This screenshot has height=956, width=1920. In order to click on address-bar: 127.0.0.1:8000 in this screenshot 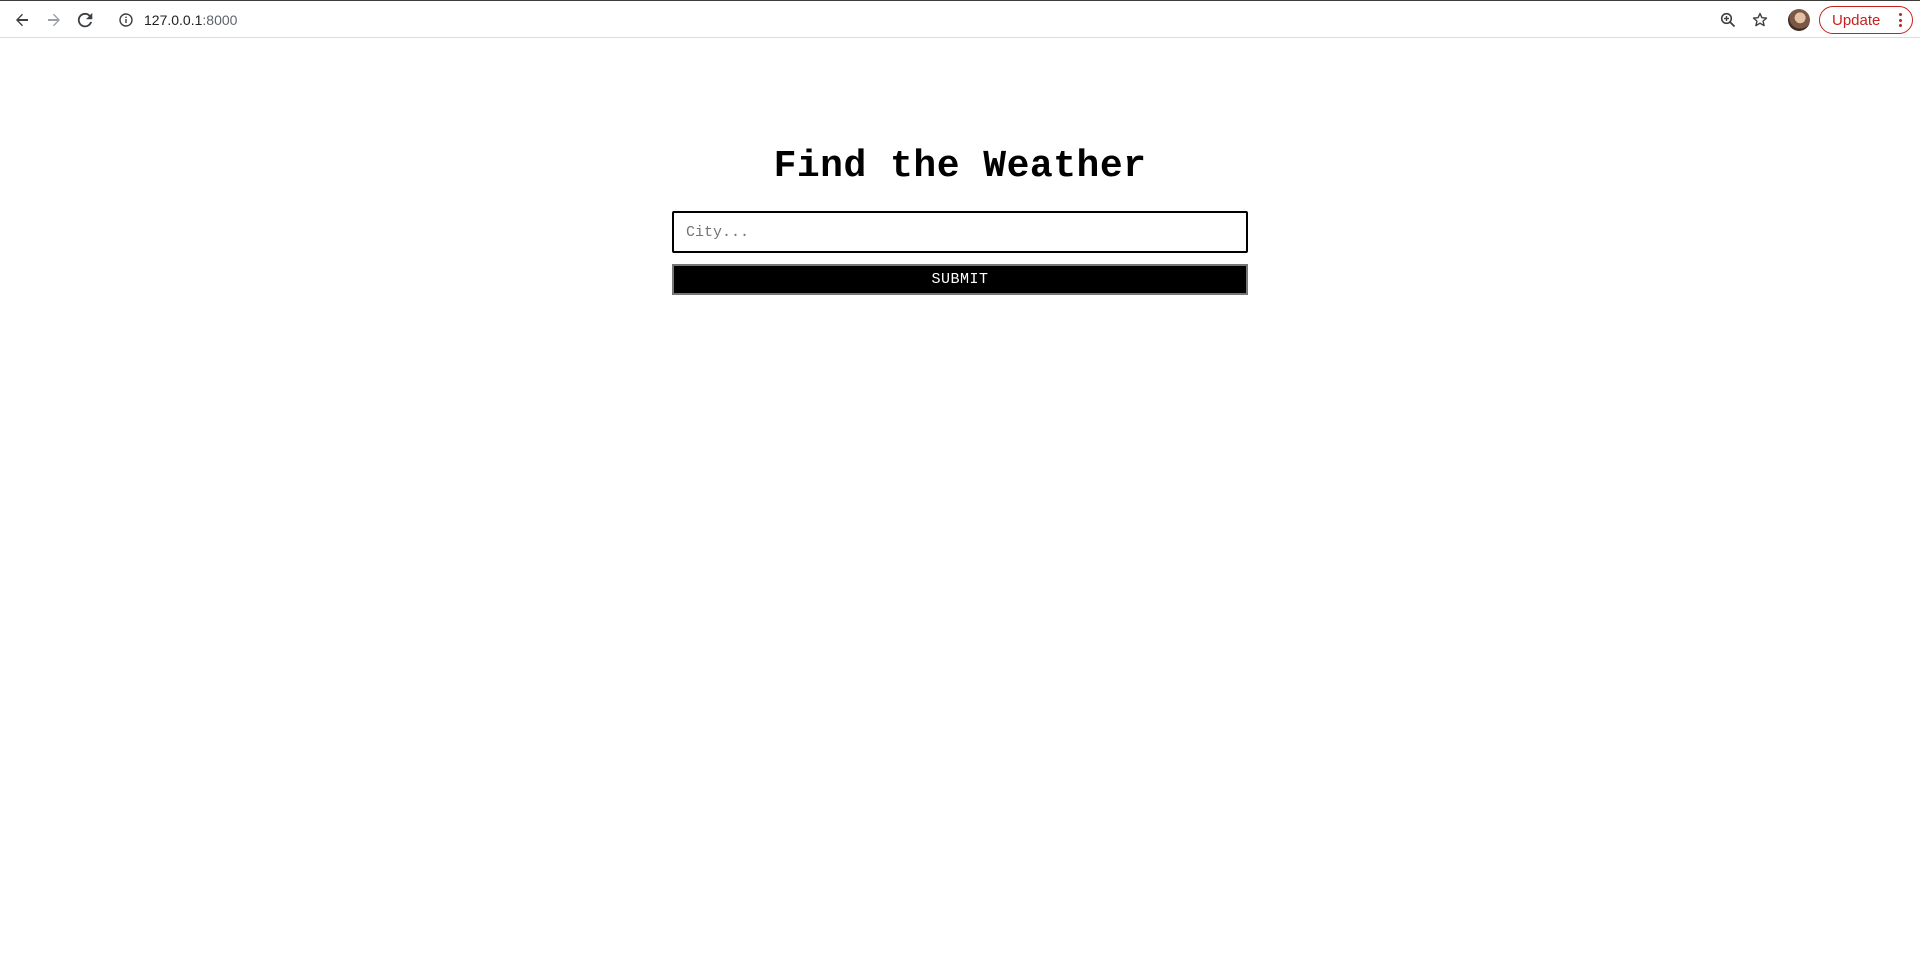, I will do `click(933, 20)`.